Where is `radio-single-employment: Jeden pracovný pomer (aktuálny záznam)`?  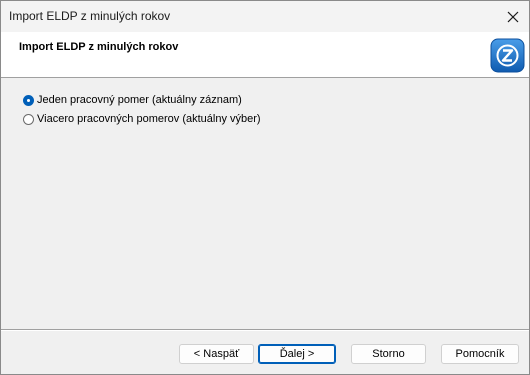 radio-single-employment: Jeden pracovný pomer (aktuálny záznam) is located at coordinates (132, 100).